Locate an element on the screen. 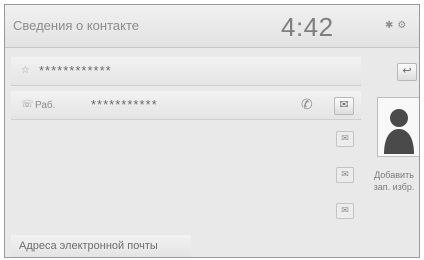  message-icon: ✉ is located at coordinates (344, 105).